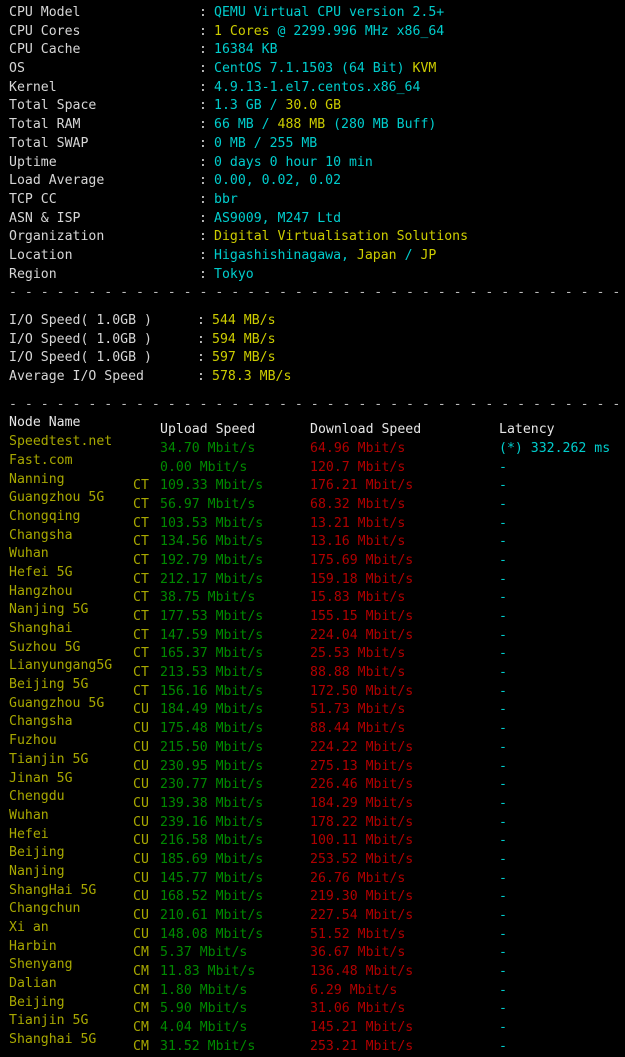 The image size is (625, 1057). Describe the element at coordinates (250, 106) in the screenshot. I see `info-value-primary: 1.3 GB /` at that location.